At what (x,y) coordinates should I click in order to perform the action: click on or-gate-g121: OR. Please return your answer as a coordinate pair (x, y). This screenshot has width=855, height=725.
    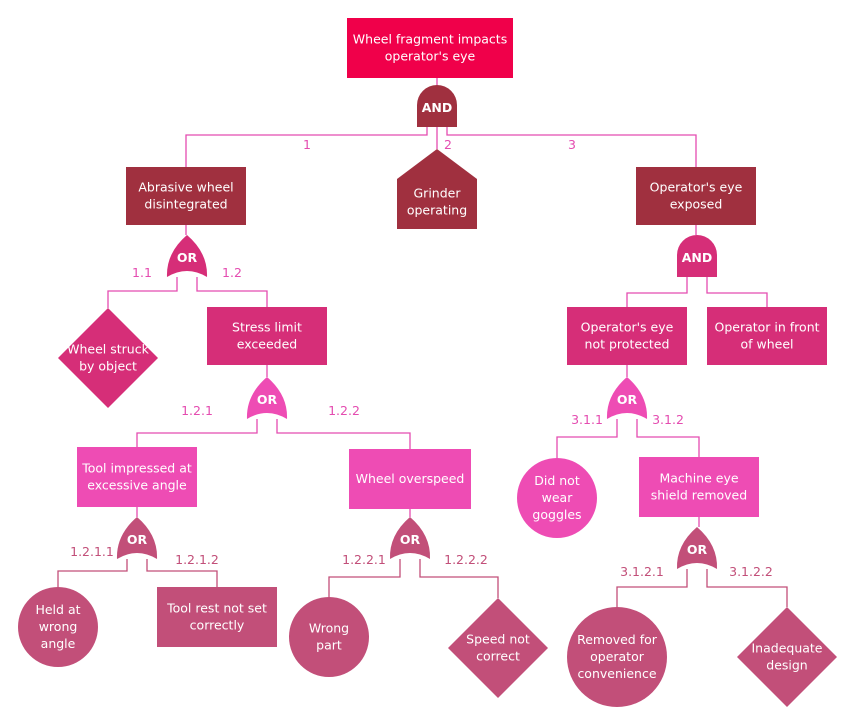
    Looking at the image, I should click on (137, 538).